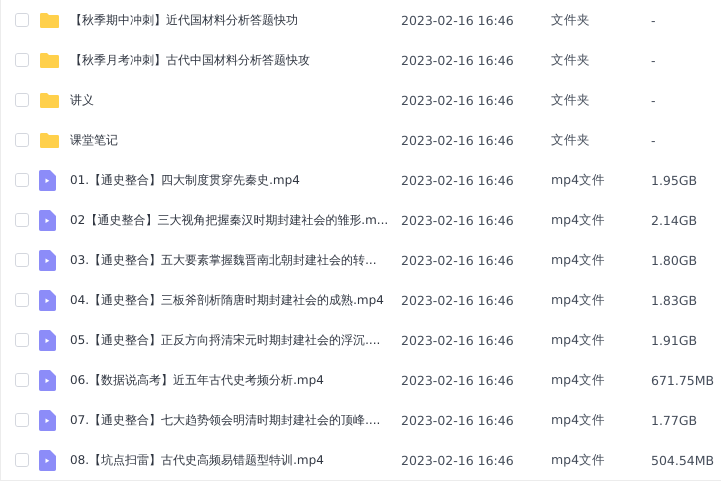 The width and height of the screenshot is (722, 483). What do you see at coordinates (683, 380) in the screenshot?
I see `file-size: 671.75MB` at bounding box center [683, 380].